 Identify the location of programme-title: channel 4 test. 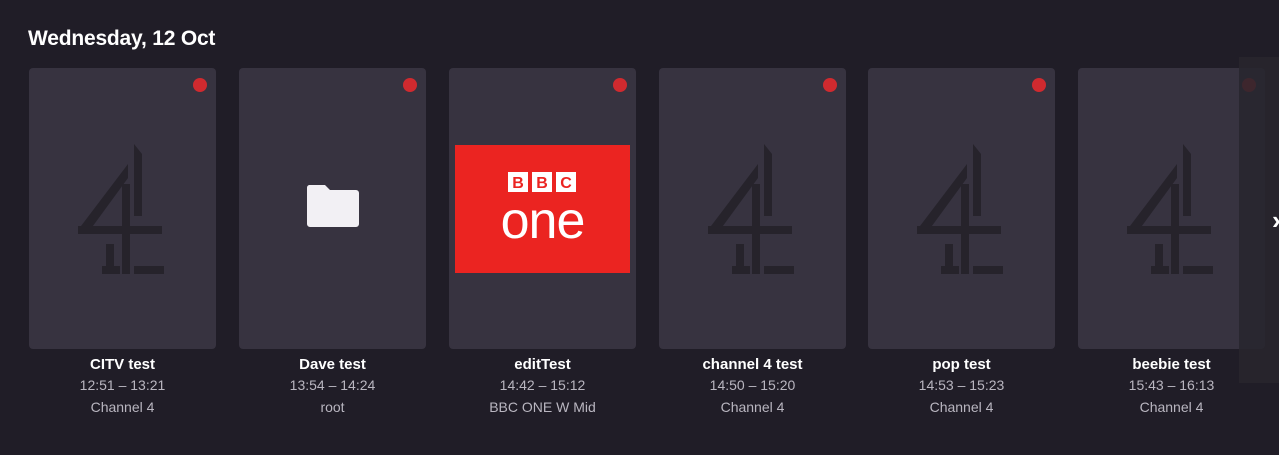
(752, 364).